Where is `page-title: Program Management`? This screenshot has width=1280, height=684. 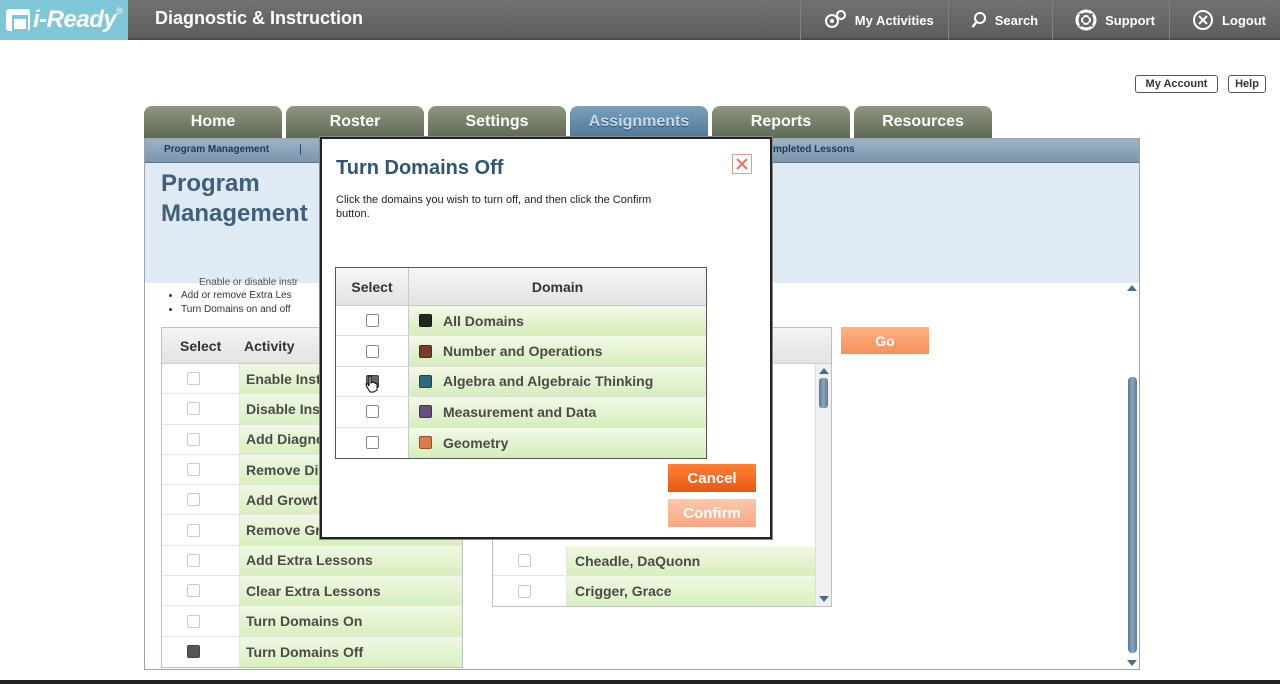 page-title: Program Management is located at coordinates (234, 199).